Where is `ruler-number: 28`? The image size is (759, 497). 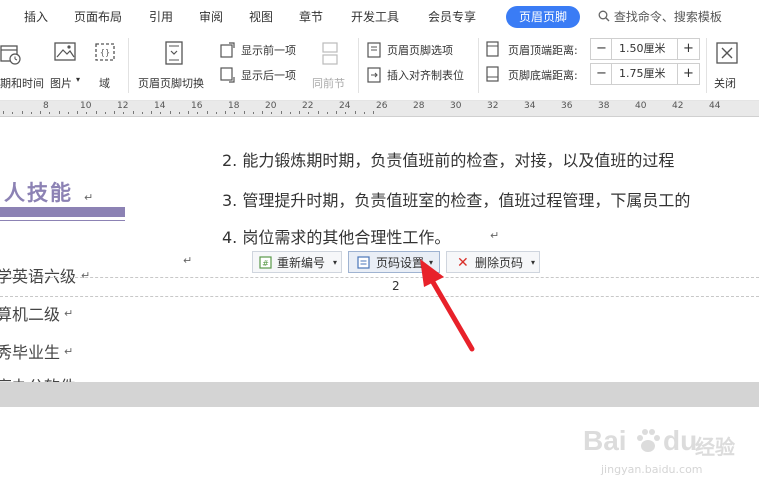 ruler-number: 28 is located at coordinates (419, 106).